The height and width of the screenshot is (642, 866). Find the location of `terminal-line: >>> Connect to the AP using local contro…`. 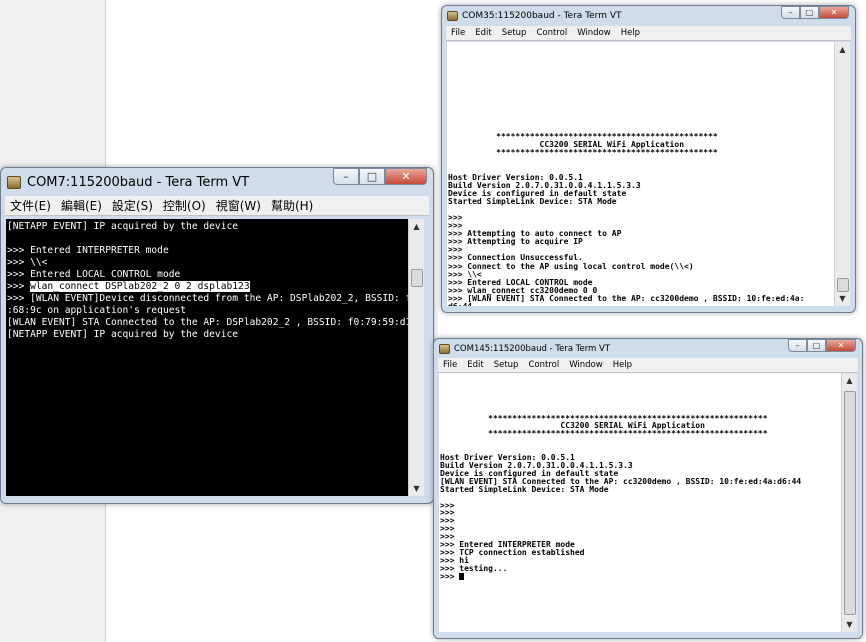

terminal-line: >>> Connect to the AP using local contro… is located at coordinates (571, 266).